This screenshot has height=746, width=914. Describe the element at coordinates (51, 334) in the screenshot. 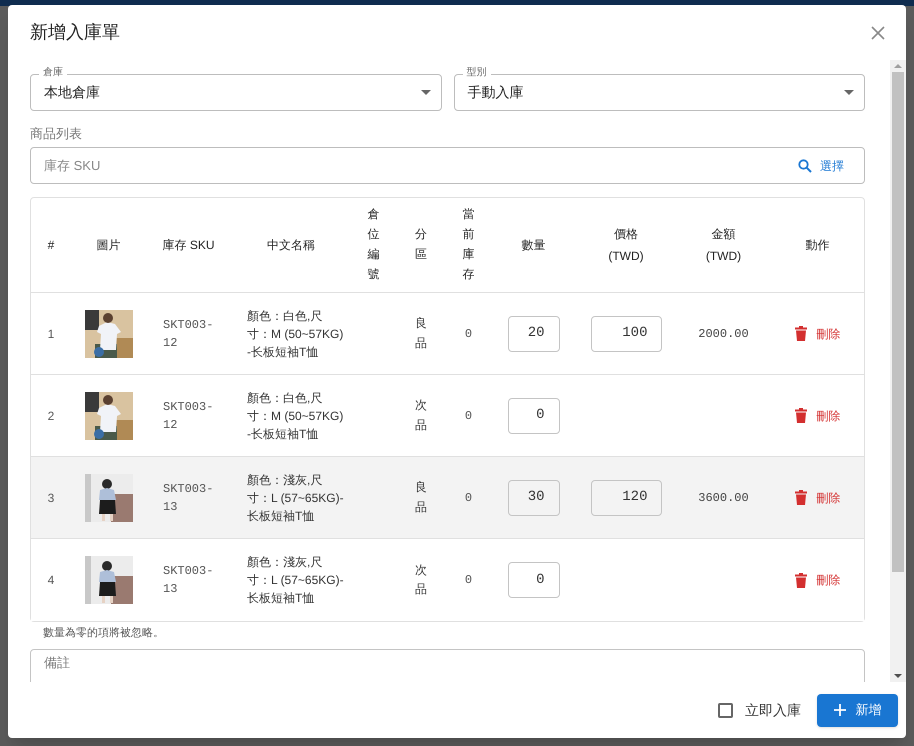

I see `table-cell-text: 1` at that location.